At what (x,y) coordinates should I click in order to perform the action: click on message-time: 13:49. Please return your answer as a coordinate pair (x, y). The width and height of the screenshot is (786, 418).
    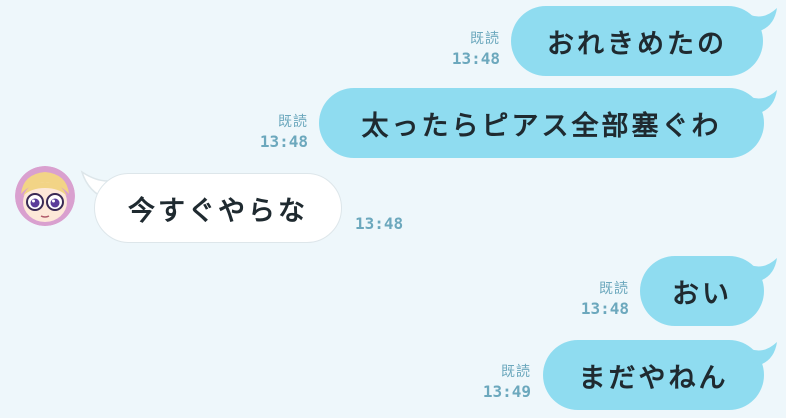
    Looking at the image, I should click on (506, 391).